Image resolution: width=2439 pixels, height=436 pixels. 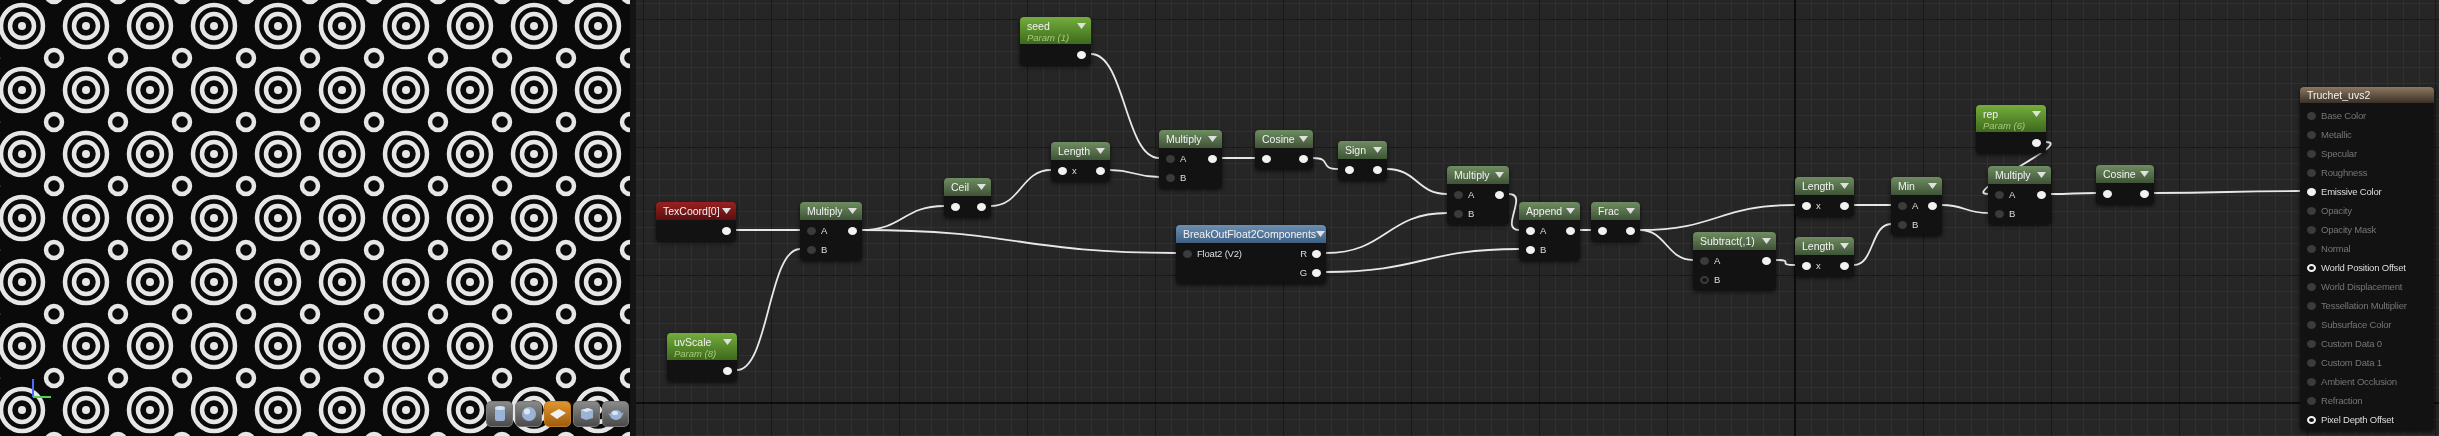 What do you see at coordinates (696, 221) in the screenshot?
I see `graph-node: TexCoord[0]` at bounding box center [696, 221].